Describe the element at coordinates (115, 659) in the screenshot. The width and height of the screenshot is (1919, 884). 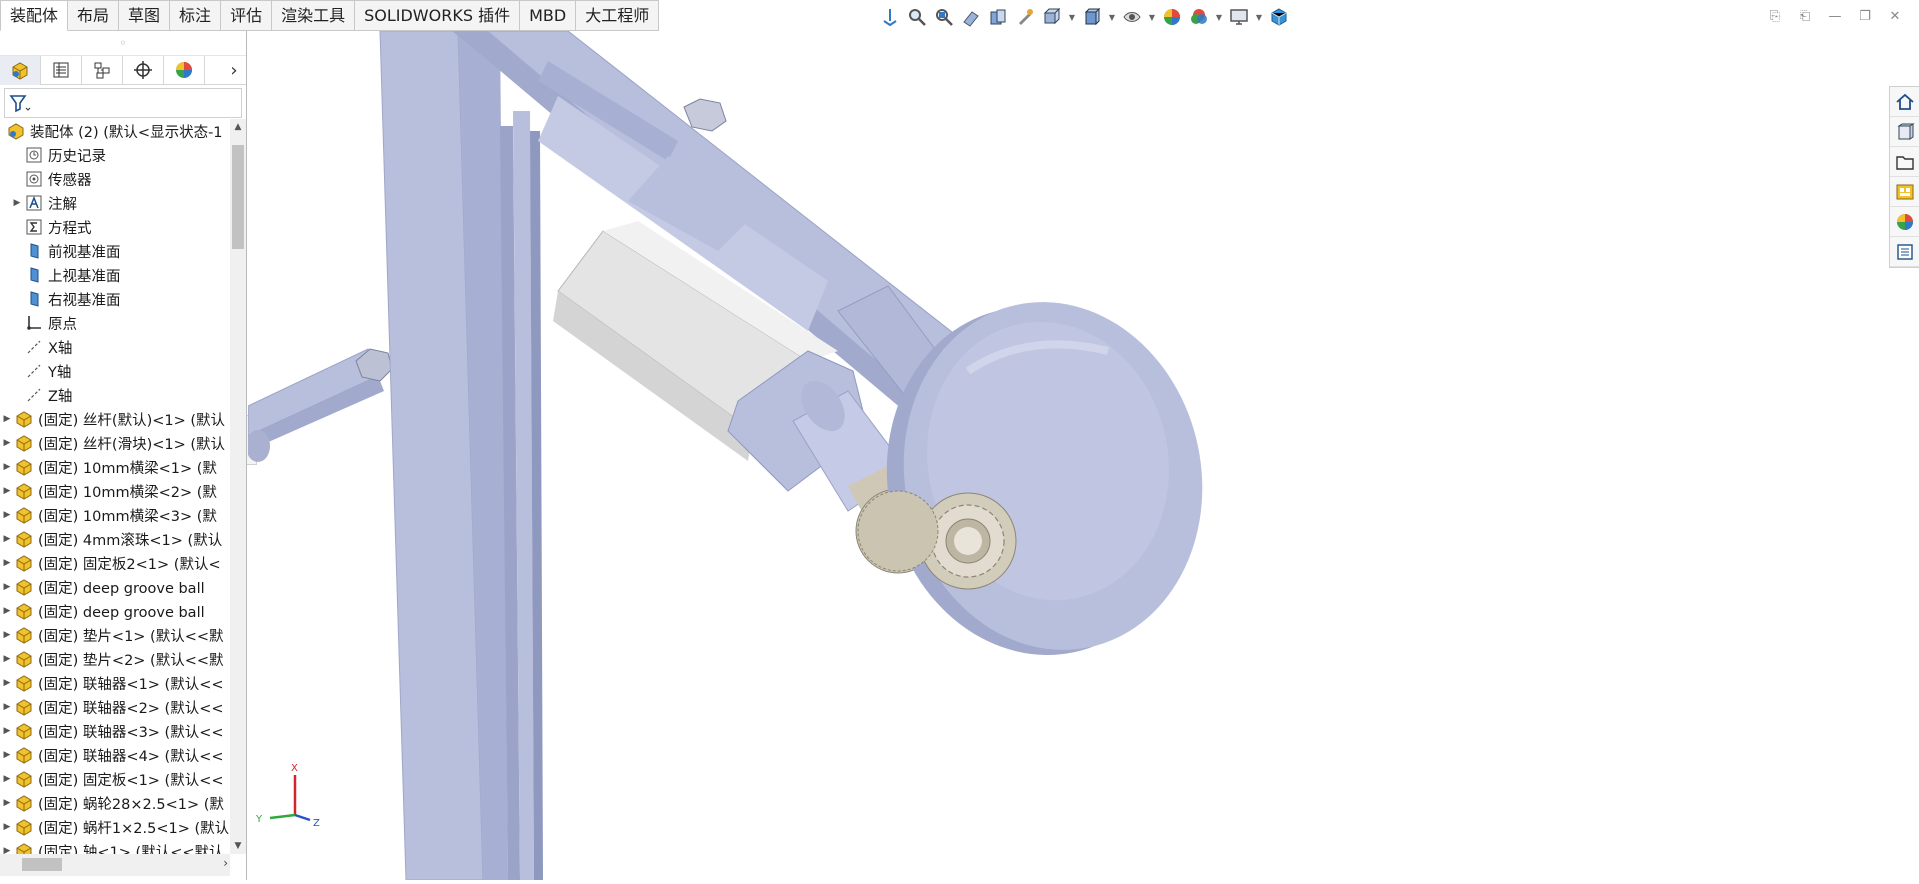
I see `tree-item: ▶ (固定) 垫片<2> (默认<<默` at that location.